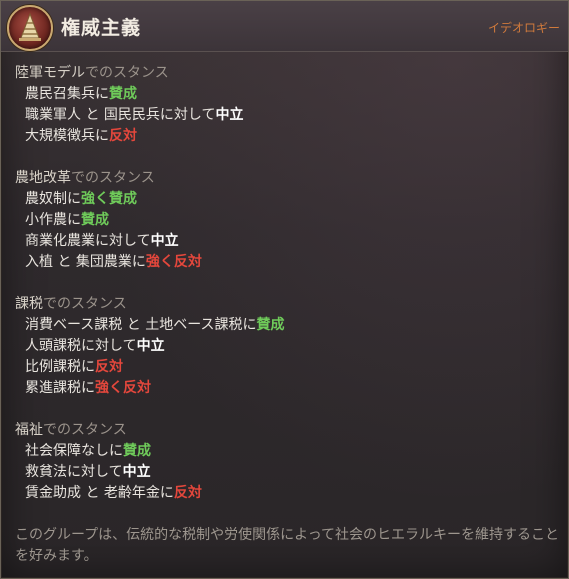  What do you see at coordinates (285, 241) in the screenshot?
I see `stance-row: 商業化農業に対して中立` at bounding box center [285, 241].